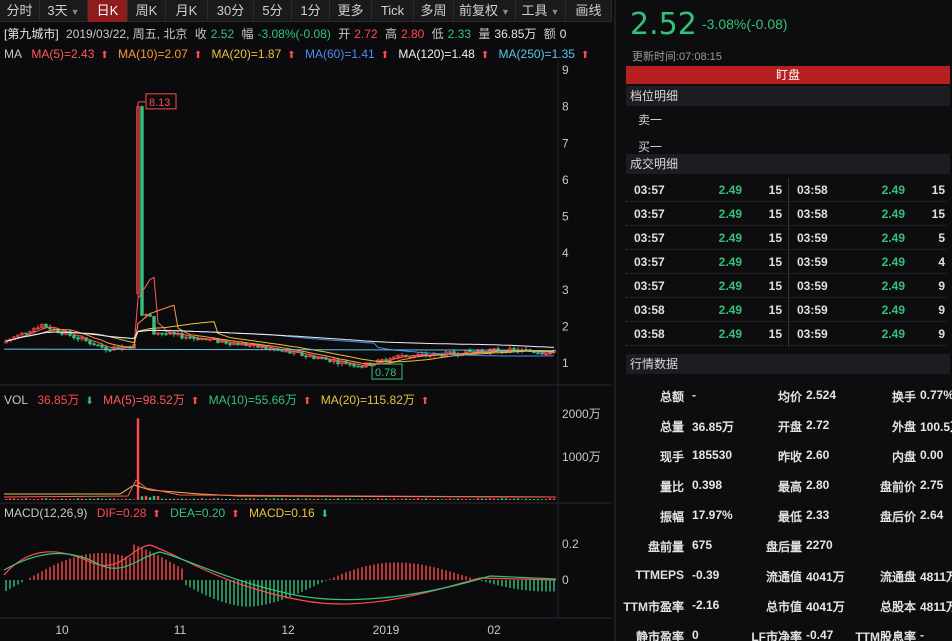  I want to click on min-callout-text: 0.78, so click(385, 373).